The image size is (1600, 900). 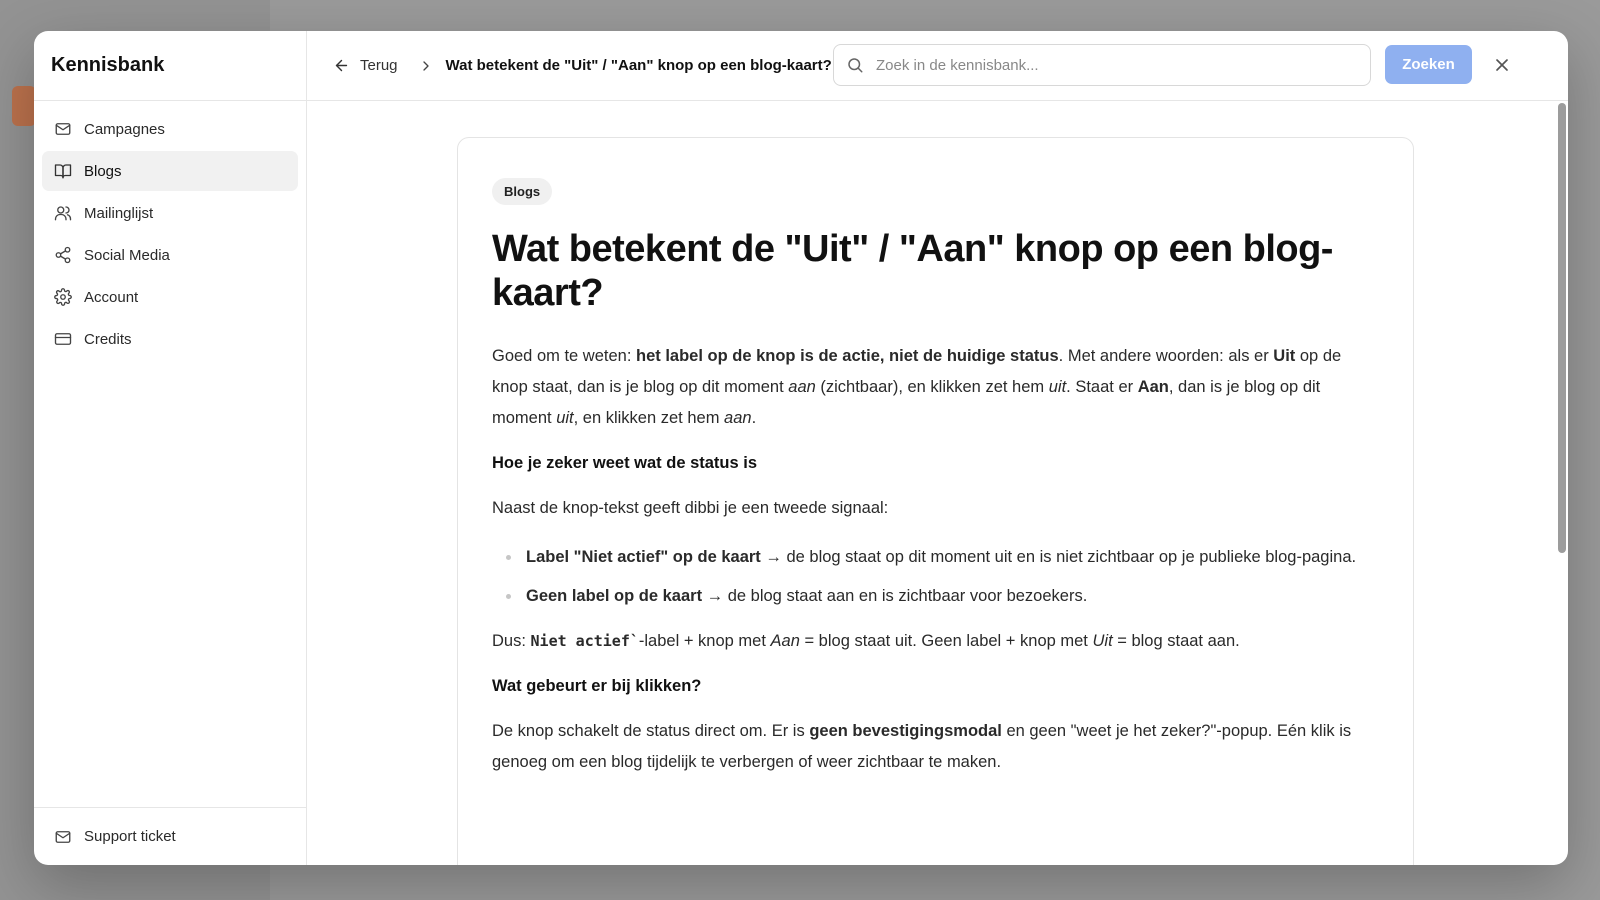 I want to click on sidebar-item-blogs: Blogs, so click(x=170, y=171).